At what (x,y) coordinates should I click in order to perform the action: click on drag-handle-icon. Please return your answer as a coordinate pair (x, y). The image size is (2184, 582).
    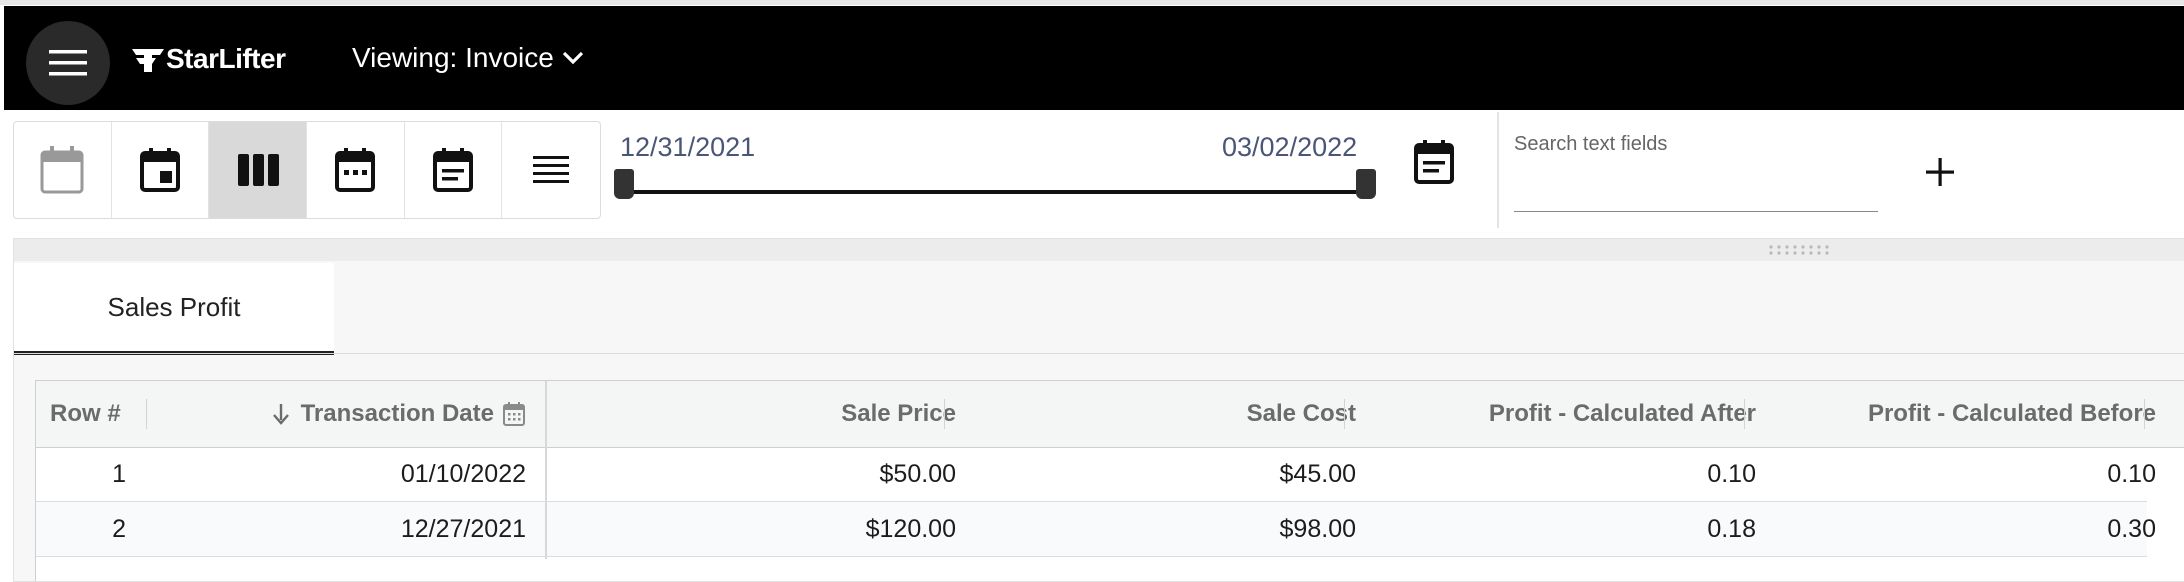
    Looking at the image, I should click on (1799, 250).